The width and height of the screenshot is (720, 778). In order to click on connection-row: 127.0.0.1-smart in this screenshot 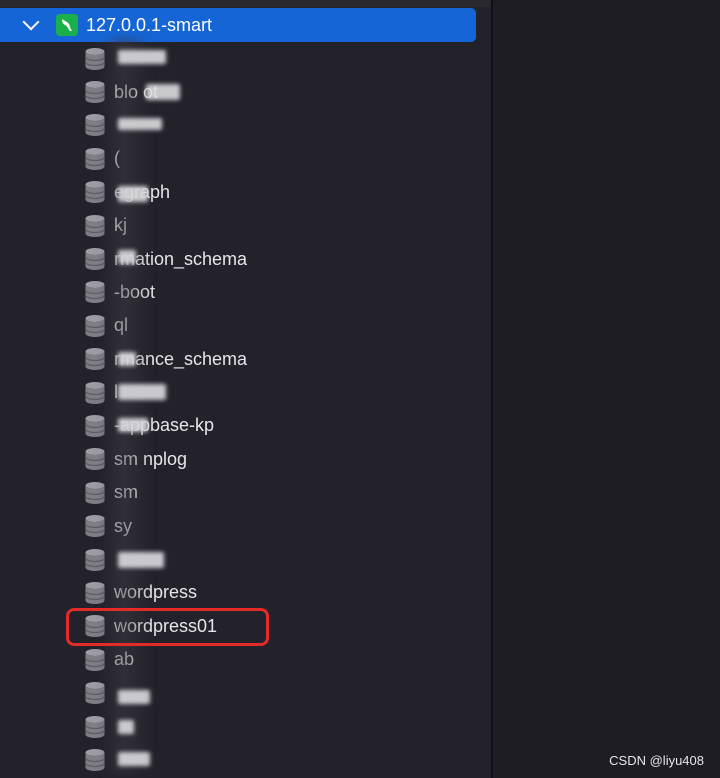, I will do `click(238, 25)`.